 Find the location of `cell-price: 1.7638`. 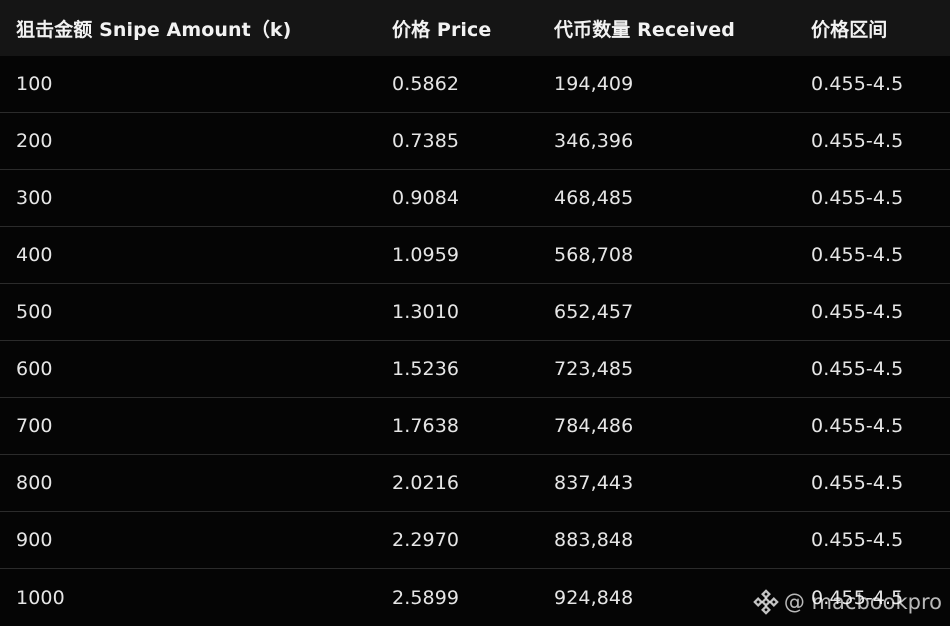

cell-price: 1.7638 is located at coordinates (426, 426).